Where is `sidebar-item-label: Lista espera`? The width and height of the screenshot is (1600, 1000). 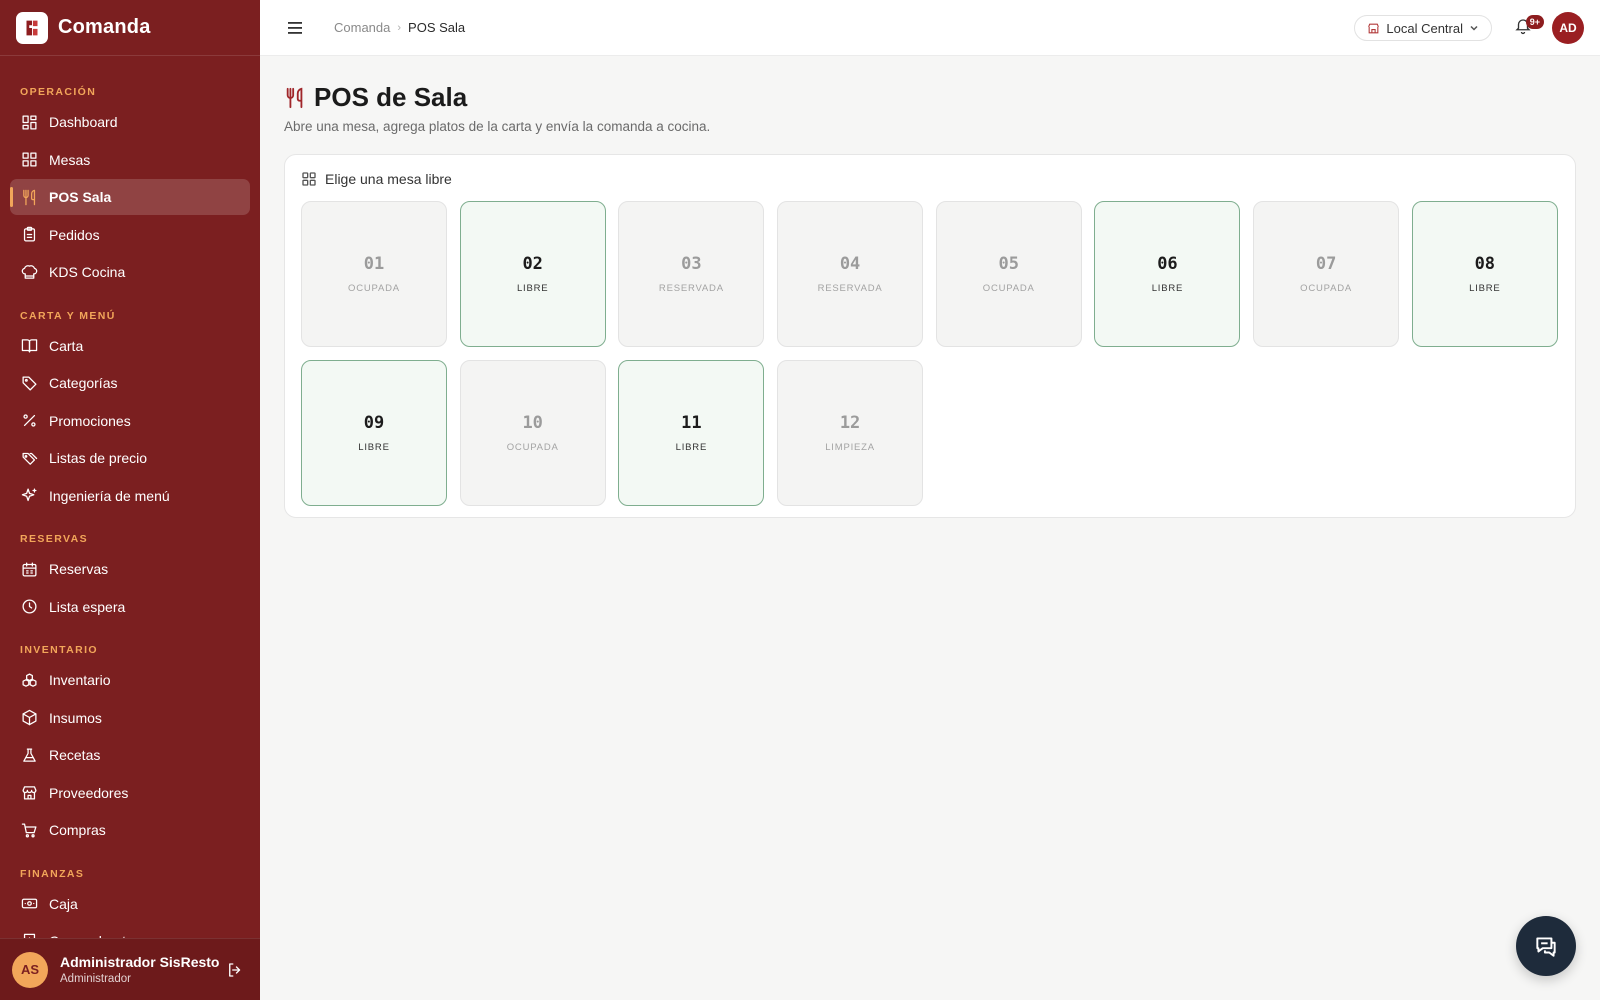 sidebar-item-label: Lista espera is located at coordinates (87, 606).